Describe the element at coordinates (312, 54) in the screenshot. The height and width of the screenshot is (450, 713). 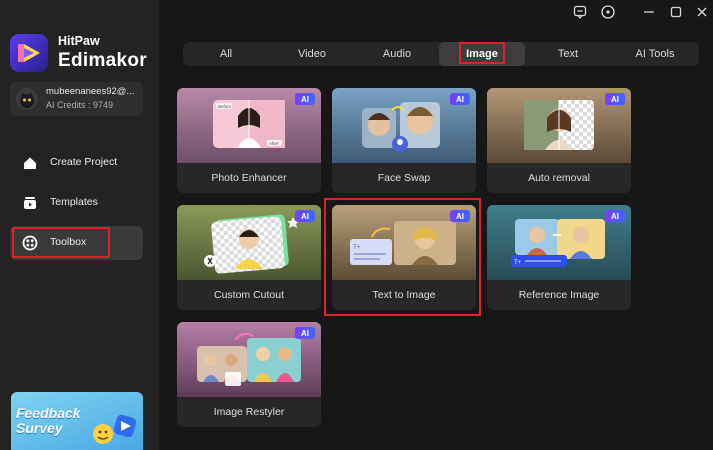
I see `tab-video: Video` at that location.